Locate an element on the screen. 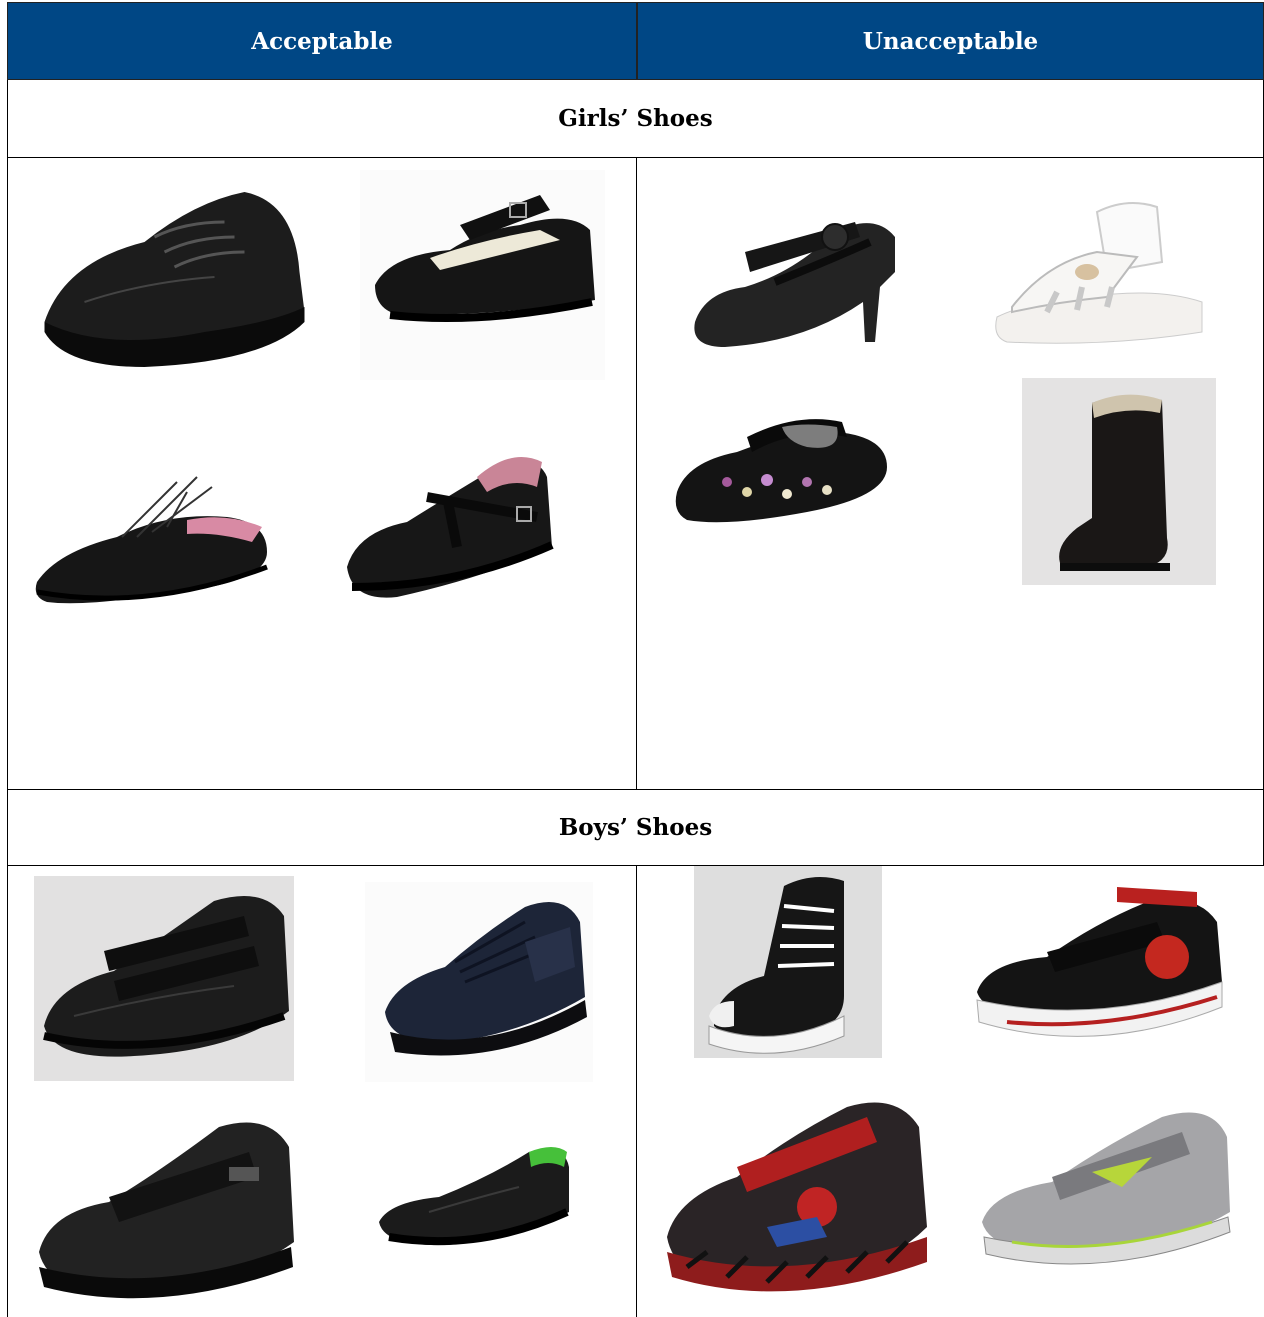  girls-acceptable-shoe-1-image is located at coordinates (174, 282).